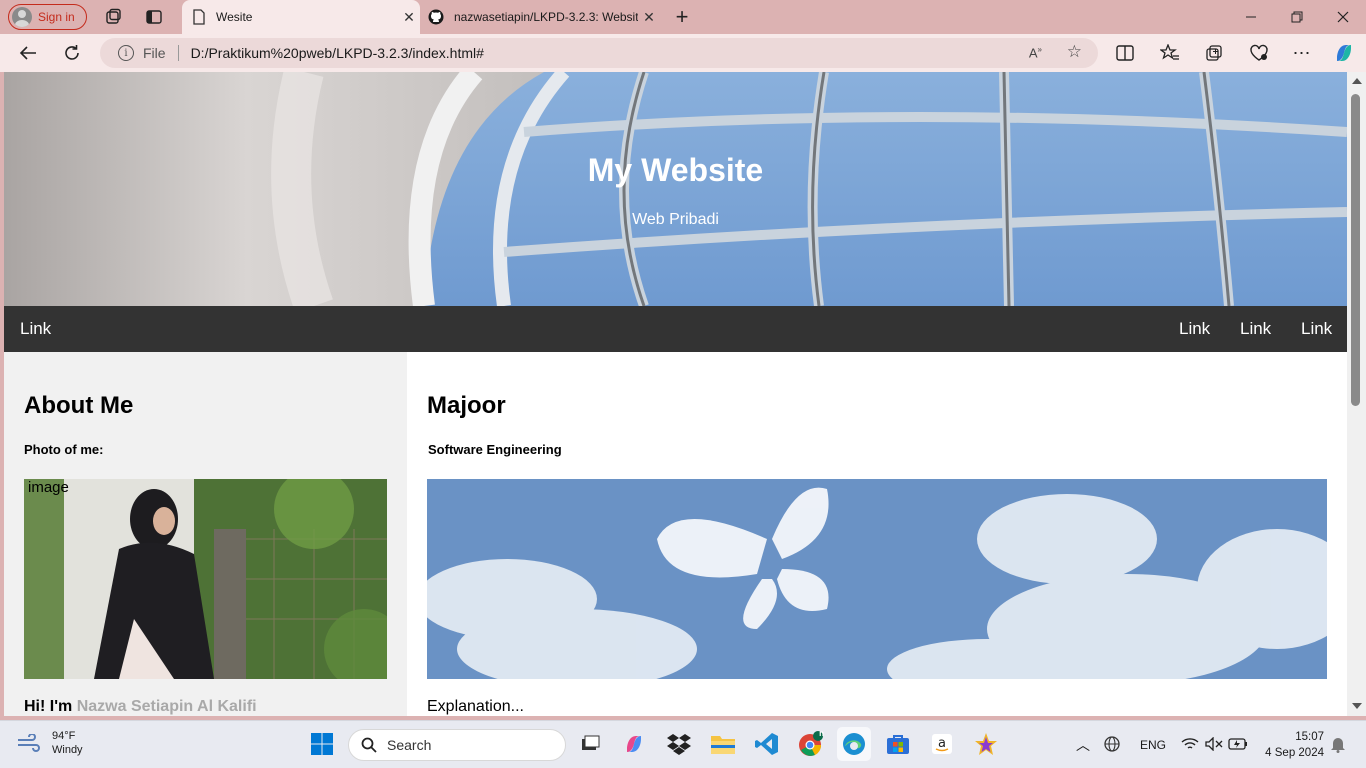  I want to click on svg-text: a, so click(942, 743).